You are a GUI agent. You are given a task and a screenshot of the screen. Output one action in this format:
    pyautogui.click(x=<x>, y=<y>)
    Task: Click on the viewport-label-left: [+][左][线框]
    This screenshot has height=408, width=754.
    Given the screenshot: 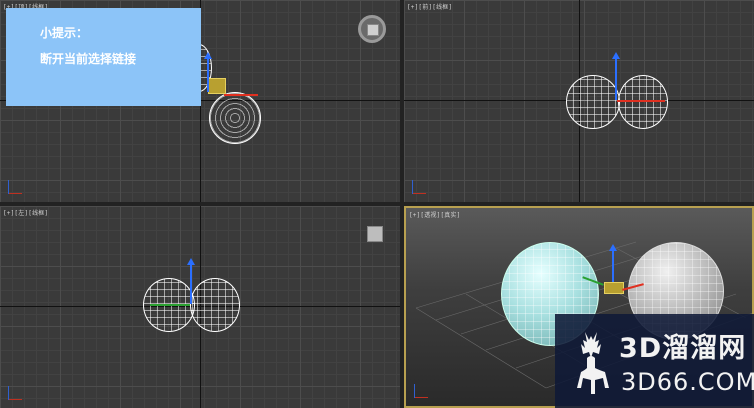 What is the action you would take?
    pyautogui.click(x=25, y=212)
    